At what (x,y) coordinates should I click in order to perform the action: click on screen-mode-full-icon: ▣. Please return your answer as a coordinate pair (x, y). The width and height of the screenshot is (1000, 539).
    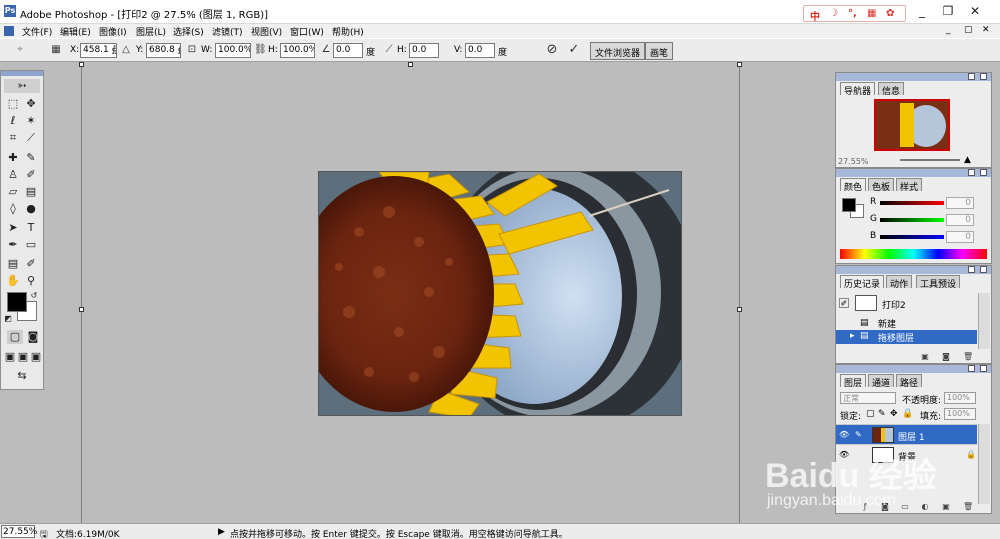
    Looking at the image, I should click on (36, 357).